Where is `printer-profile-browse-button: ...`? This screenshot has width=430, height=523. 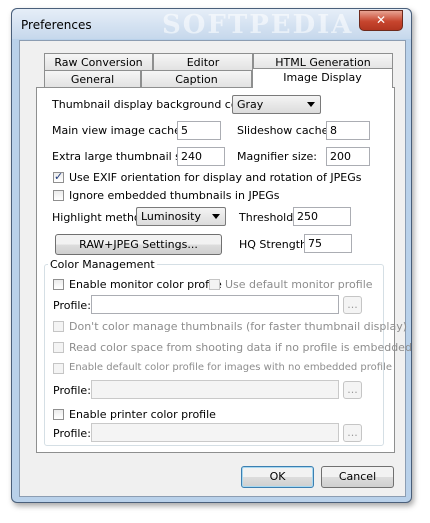 printer-profile-browse-button: ... is located at coordinates (352, 433).